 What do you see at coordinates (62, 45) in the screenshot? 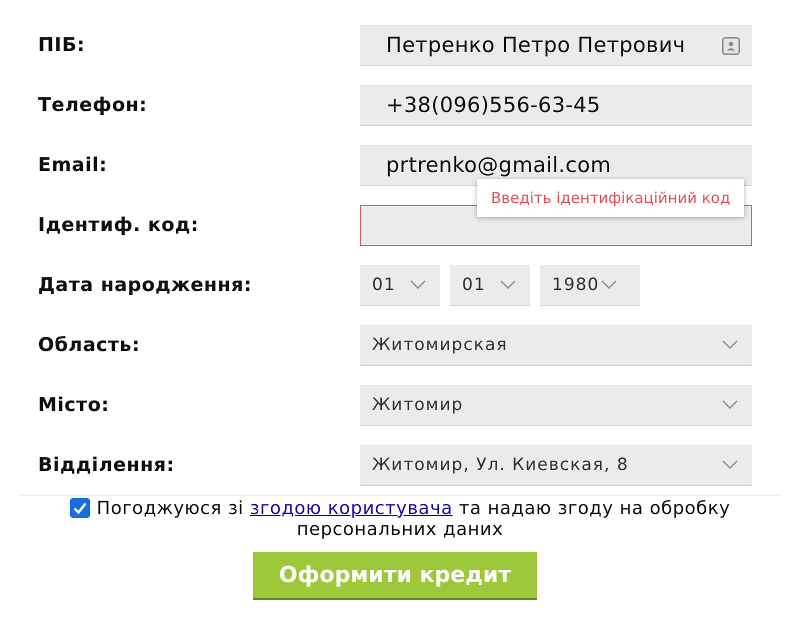
I see `field-label: ПІБ:` at bounding box center [62, 45].